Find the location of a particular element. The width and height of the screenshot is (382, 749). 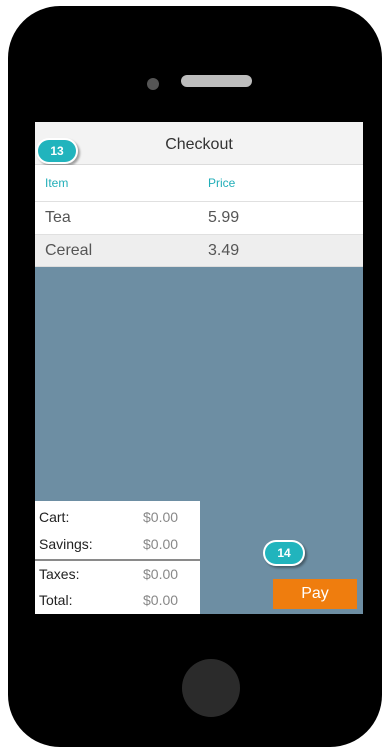

speaker-bar is located at coordinates (216, 81).